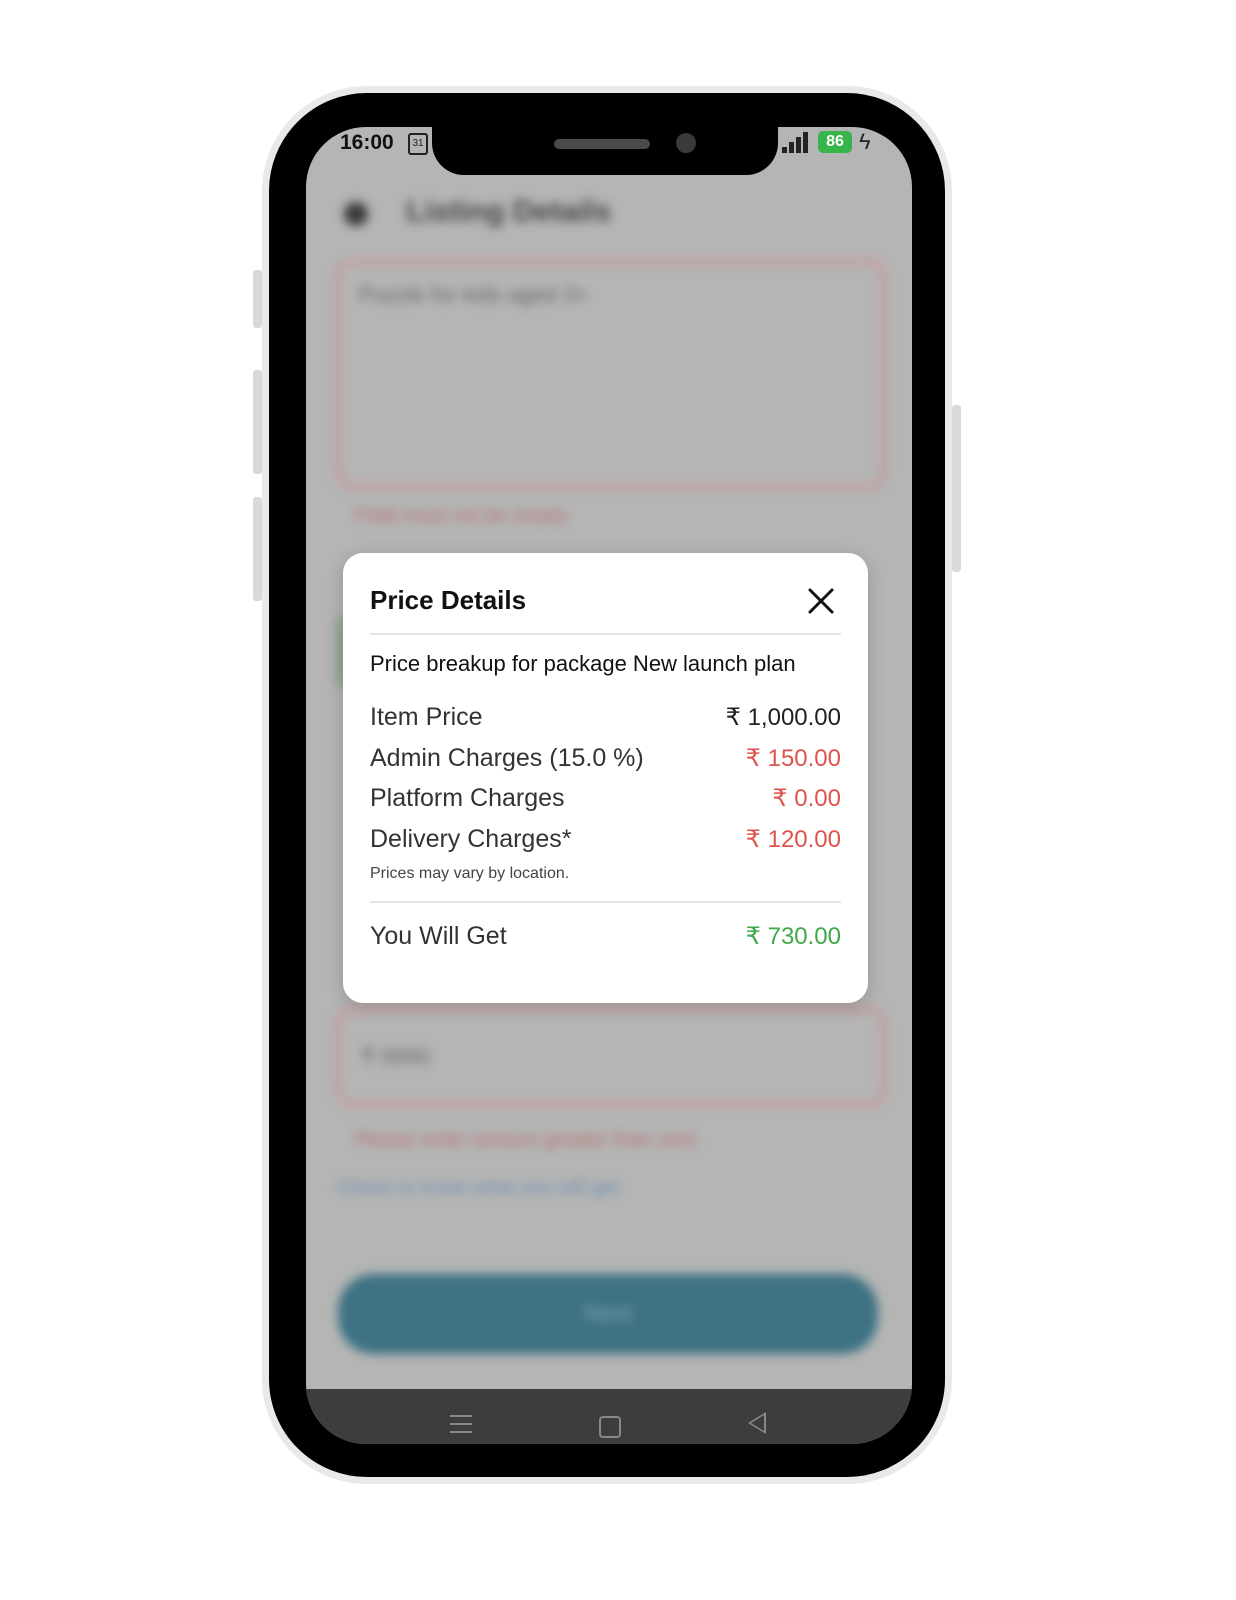 The height and width of the screenshot is (1600, 1236). Describe the element at coordinates (525, 1140) in the screenshot. I see `price-error: Please enter amount greater than zero` at that location.